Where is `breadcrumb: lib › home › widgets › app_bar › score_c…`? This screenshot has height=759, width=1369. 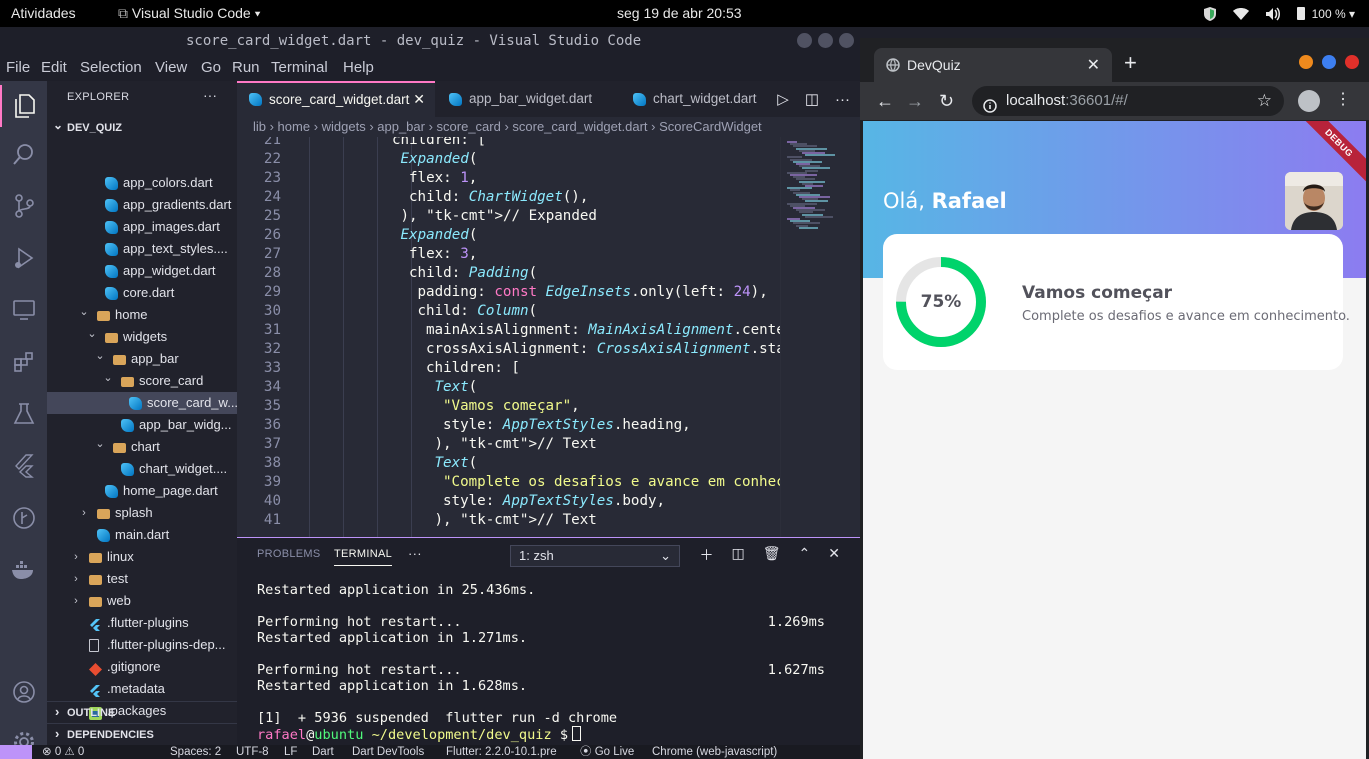 breadcrumb: lib › home › widgets › app_bar › score_c… is located at coordinates (548, 127).